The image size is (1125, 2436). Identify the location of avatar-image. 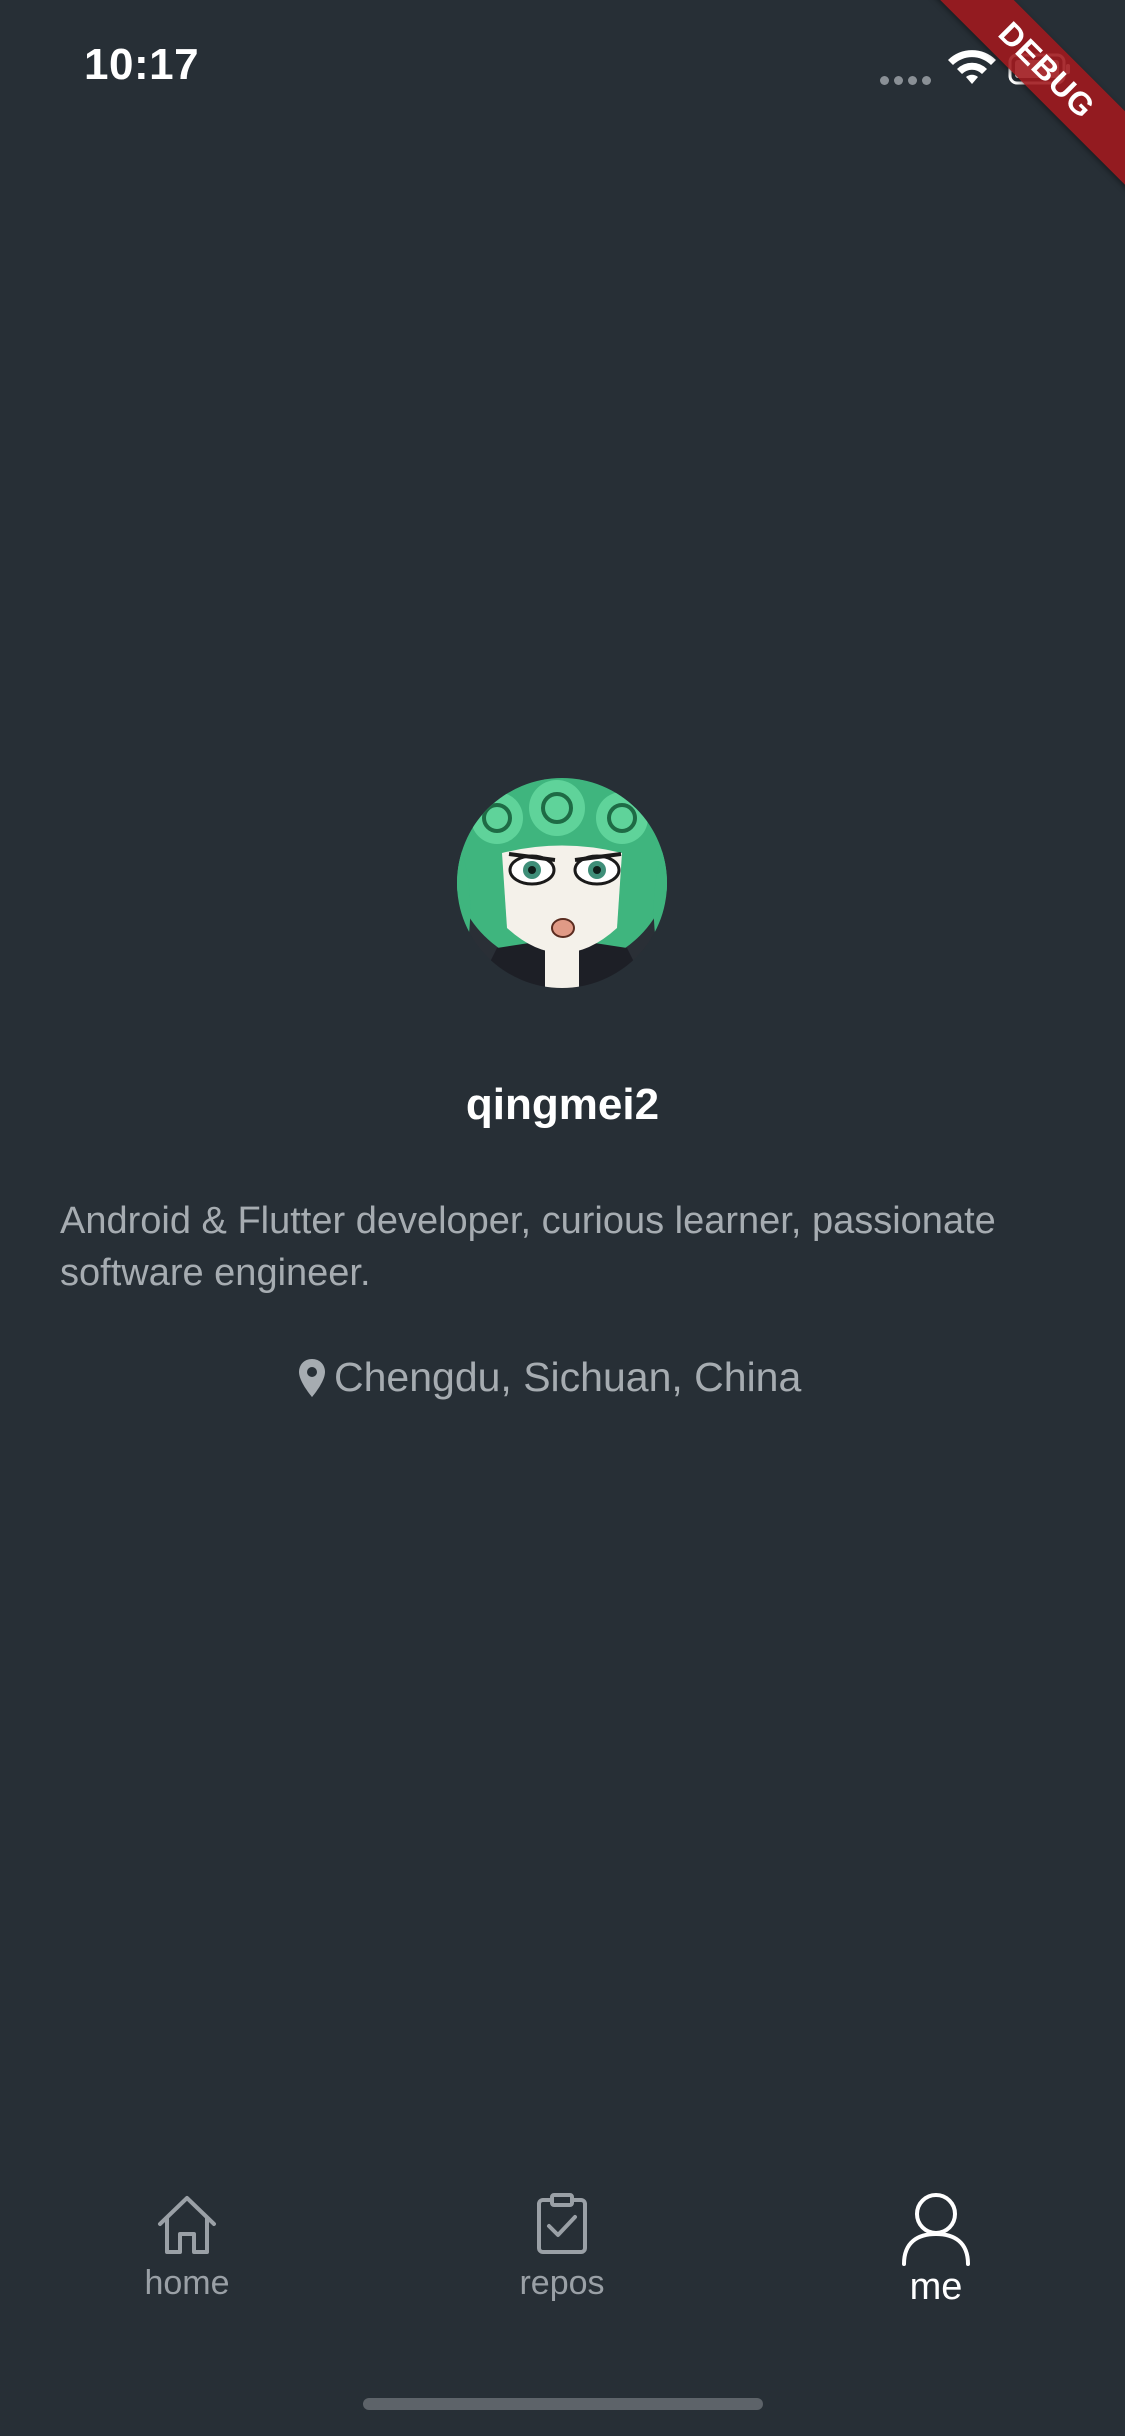
(562, 883).